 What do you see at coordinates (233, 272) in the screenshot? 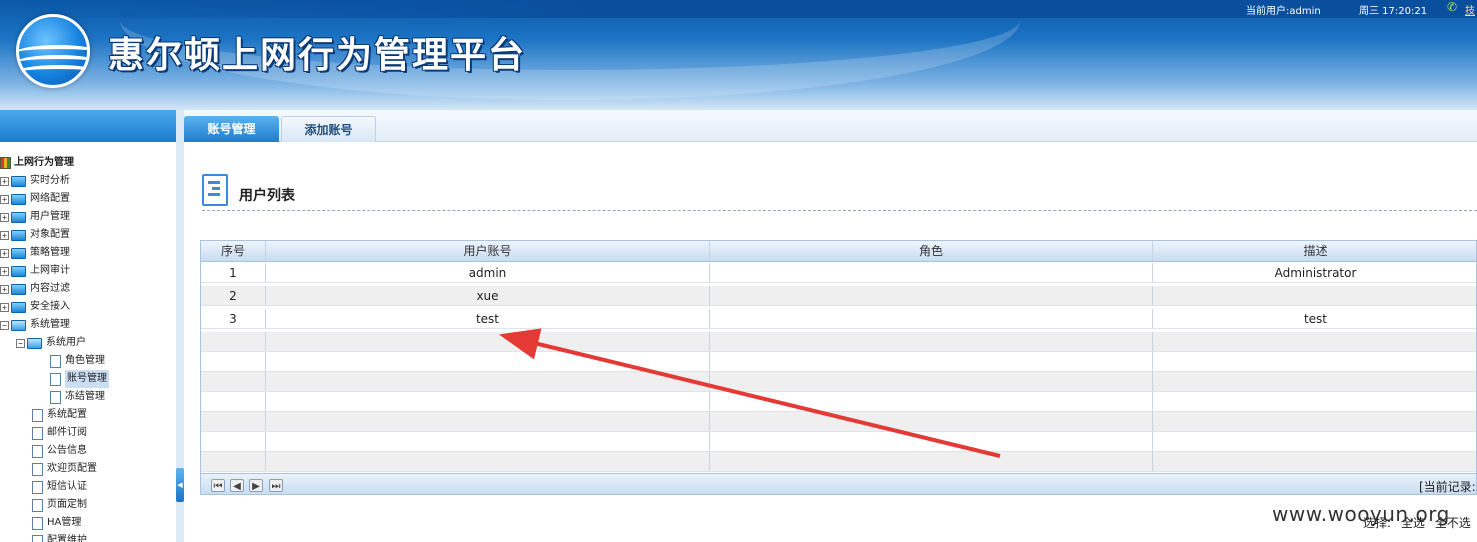
I see `table-cell: 1` at bounding box center [233, 272].